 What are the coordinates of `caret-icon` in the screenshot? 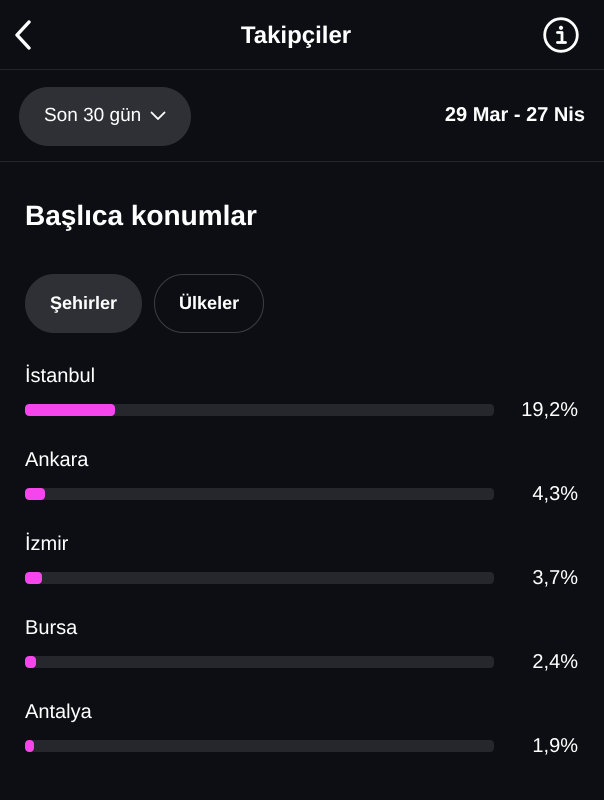 It's located at (158, 116).